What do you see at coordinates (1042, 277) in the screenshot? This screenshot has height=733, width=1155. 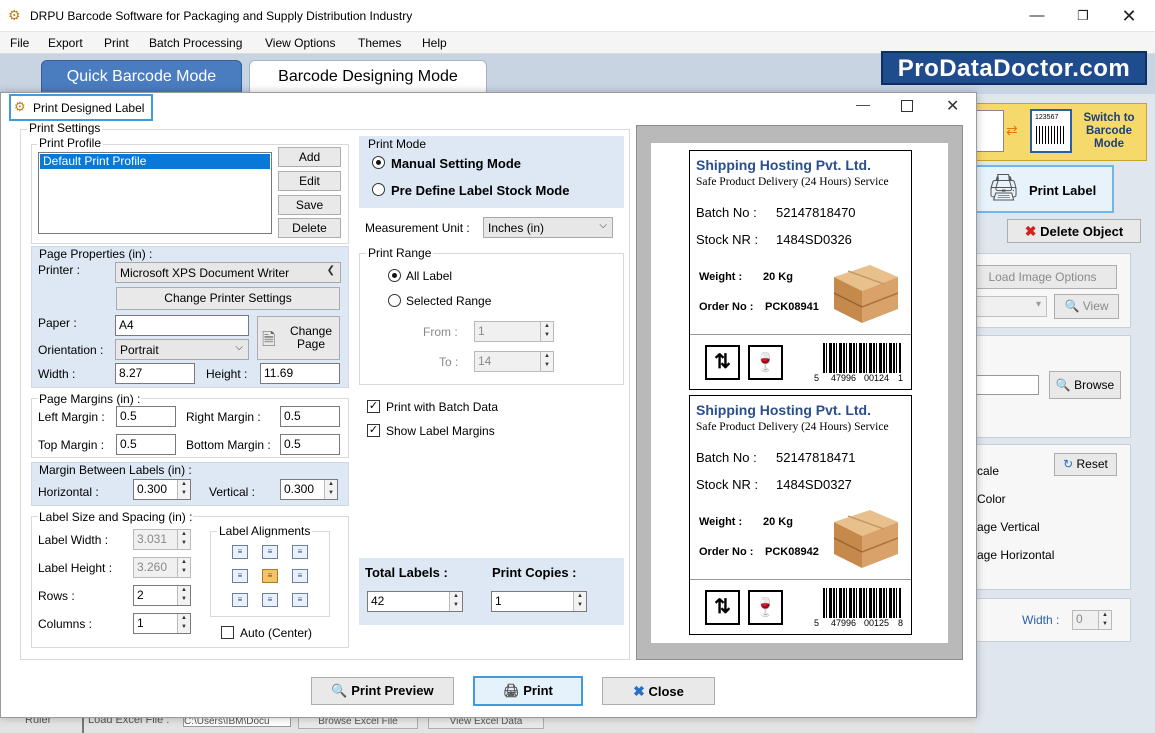 I see `load-image-options-button: Load Image Options` at bounding box center [1042, 277].